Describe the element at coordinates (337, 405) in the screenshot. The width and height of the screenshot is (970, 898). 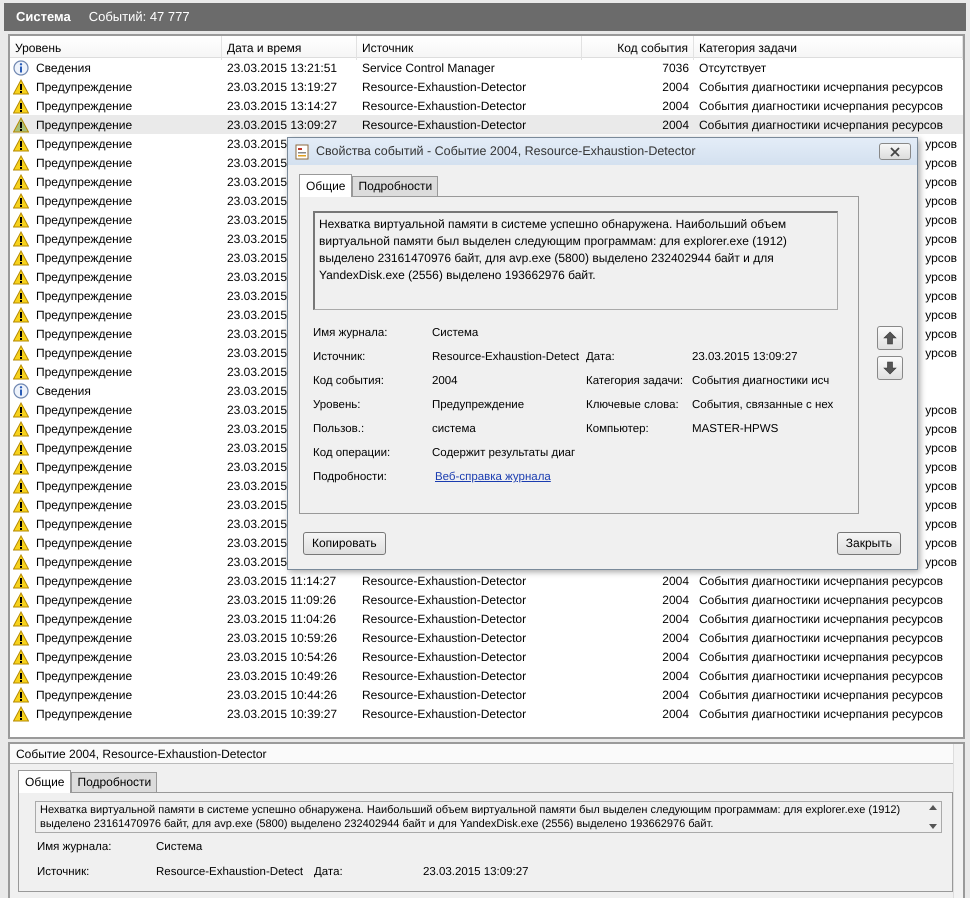
I see `field-label: Уровень:` at that location.